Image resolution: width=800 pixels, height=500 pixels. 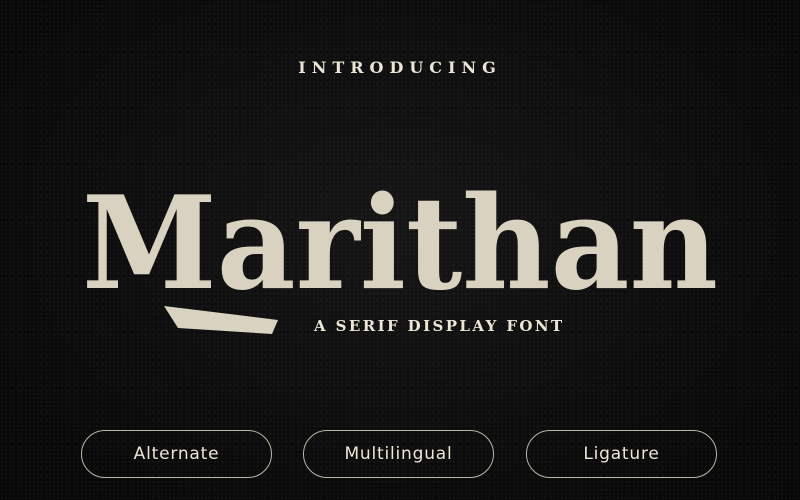 I want to click on feature-pill-multilingual: Multilingual, so click(x=398, y=454).